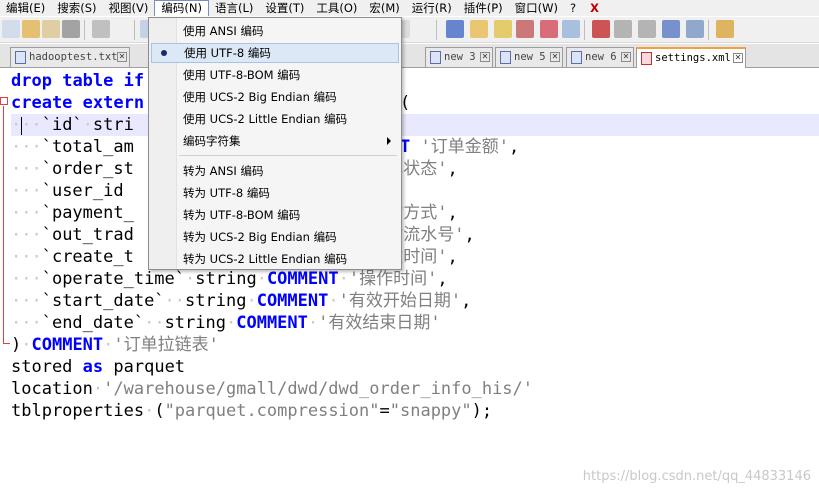 This screenshot has height=494, width=819. I want to click on string-token: "snappy", so click(430, 411).